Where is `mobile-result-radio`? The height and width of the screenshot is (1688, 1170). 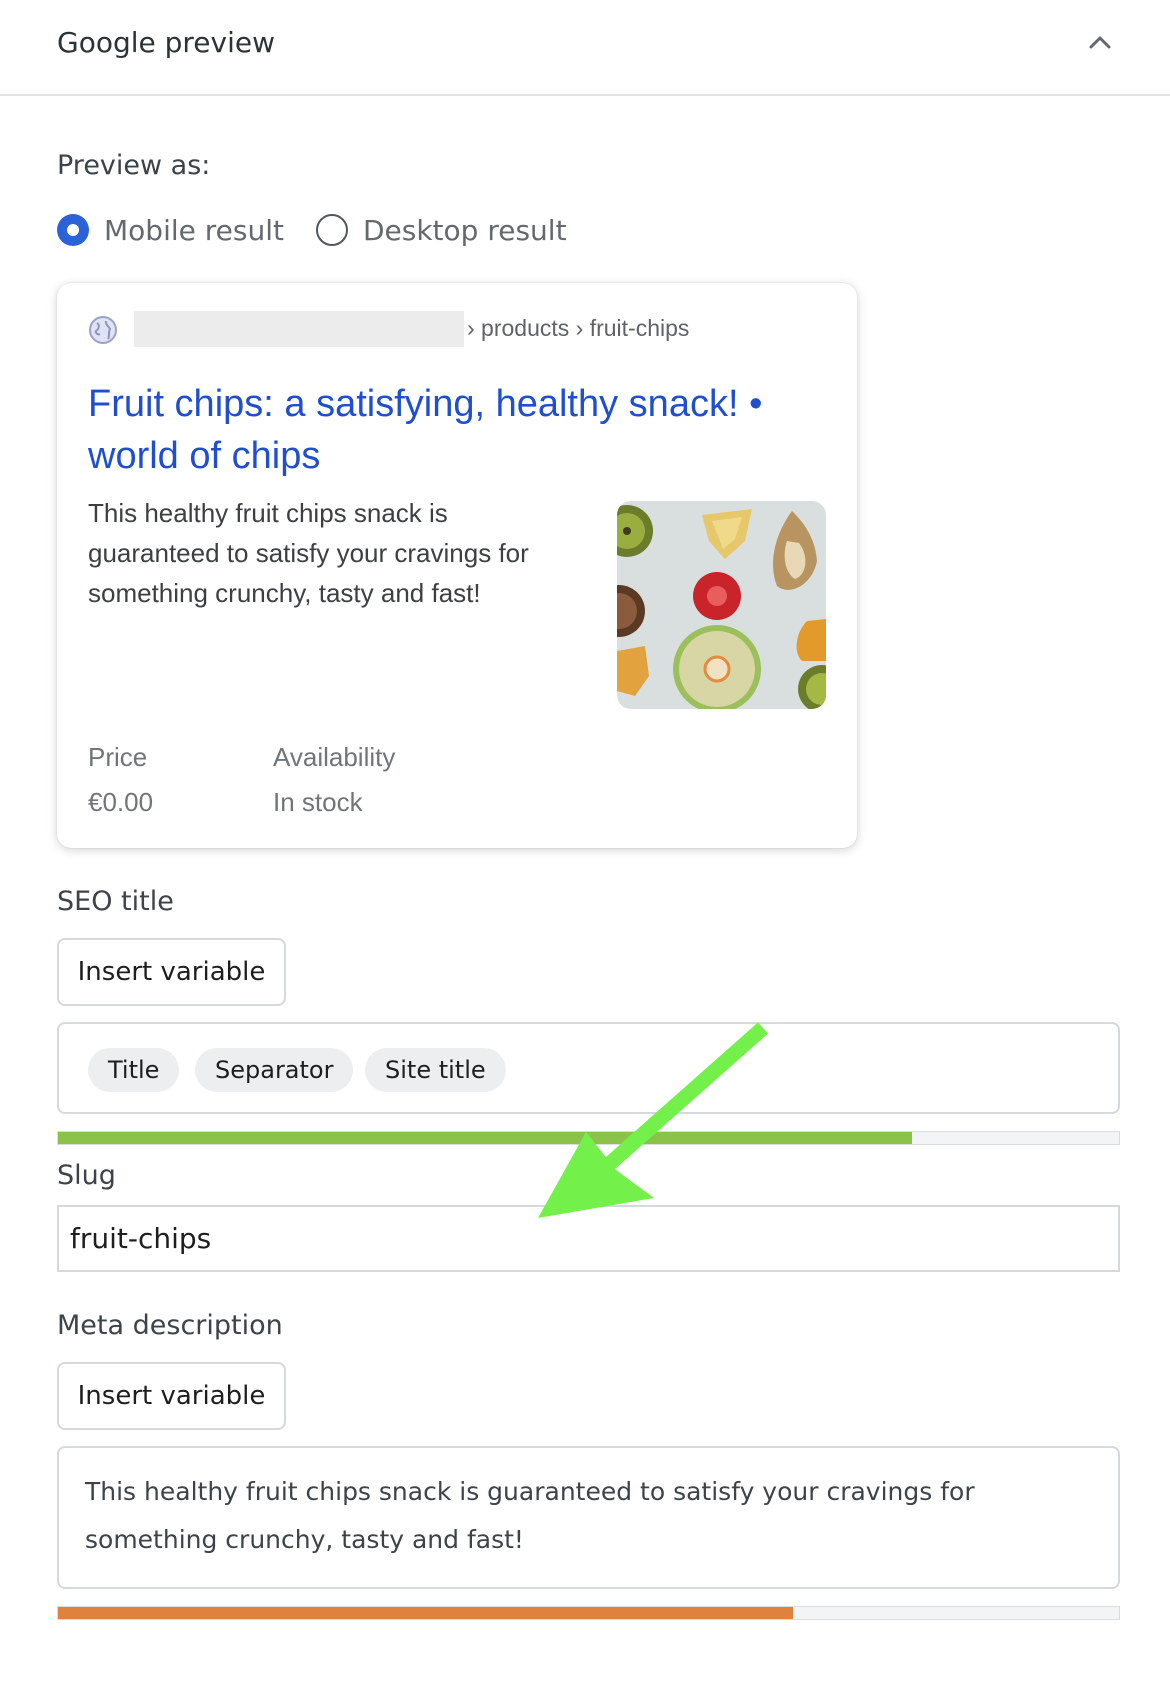
mobile-result-radio is located at coordinates (73, 230).